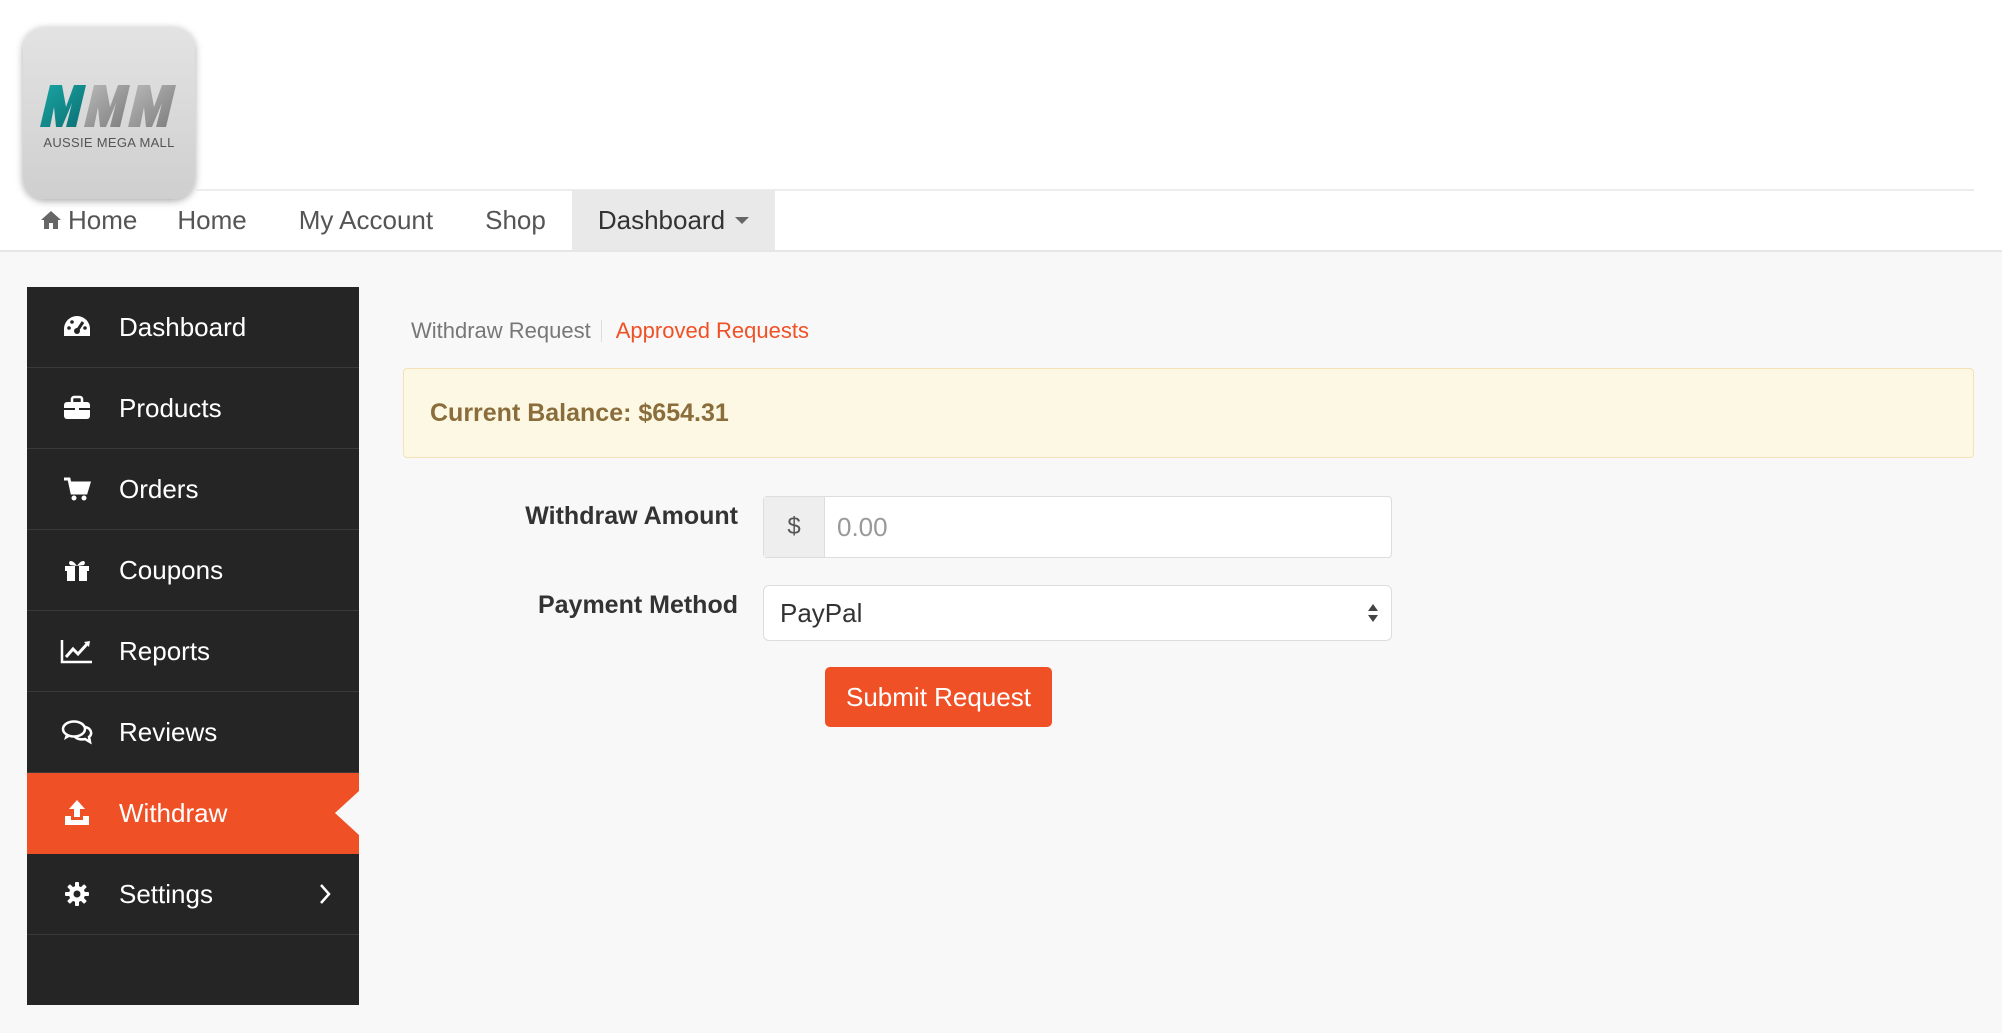 The width and height of the screenshot is (2002, 1033). I want to click on payment-method-value: PayPal, so click(821, 612).